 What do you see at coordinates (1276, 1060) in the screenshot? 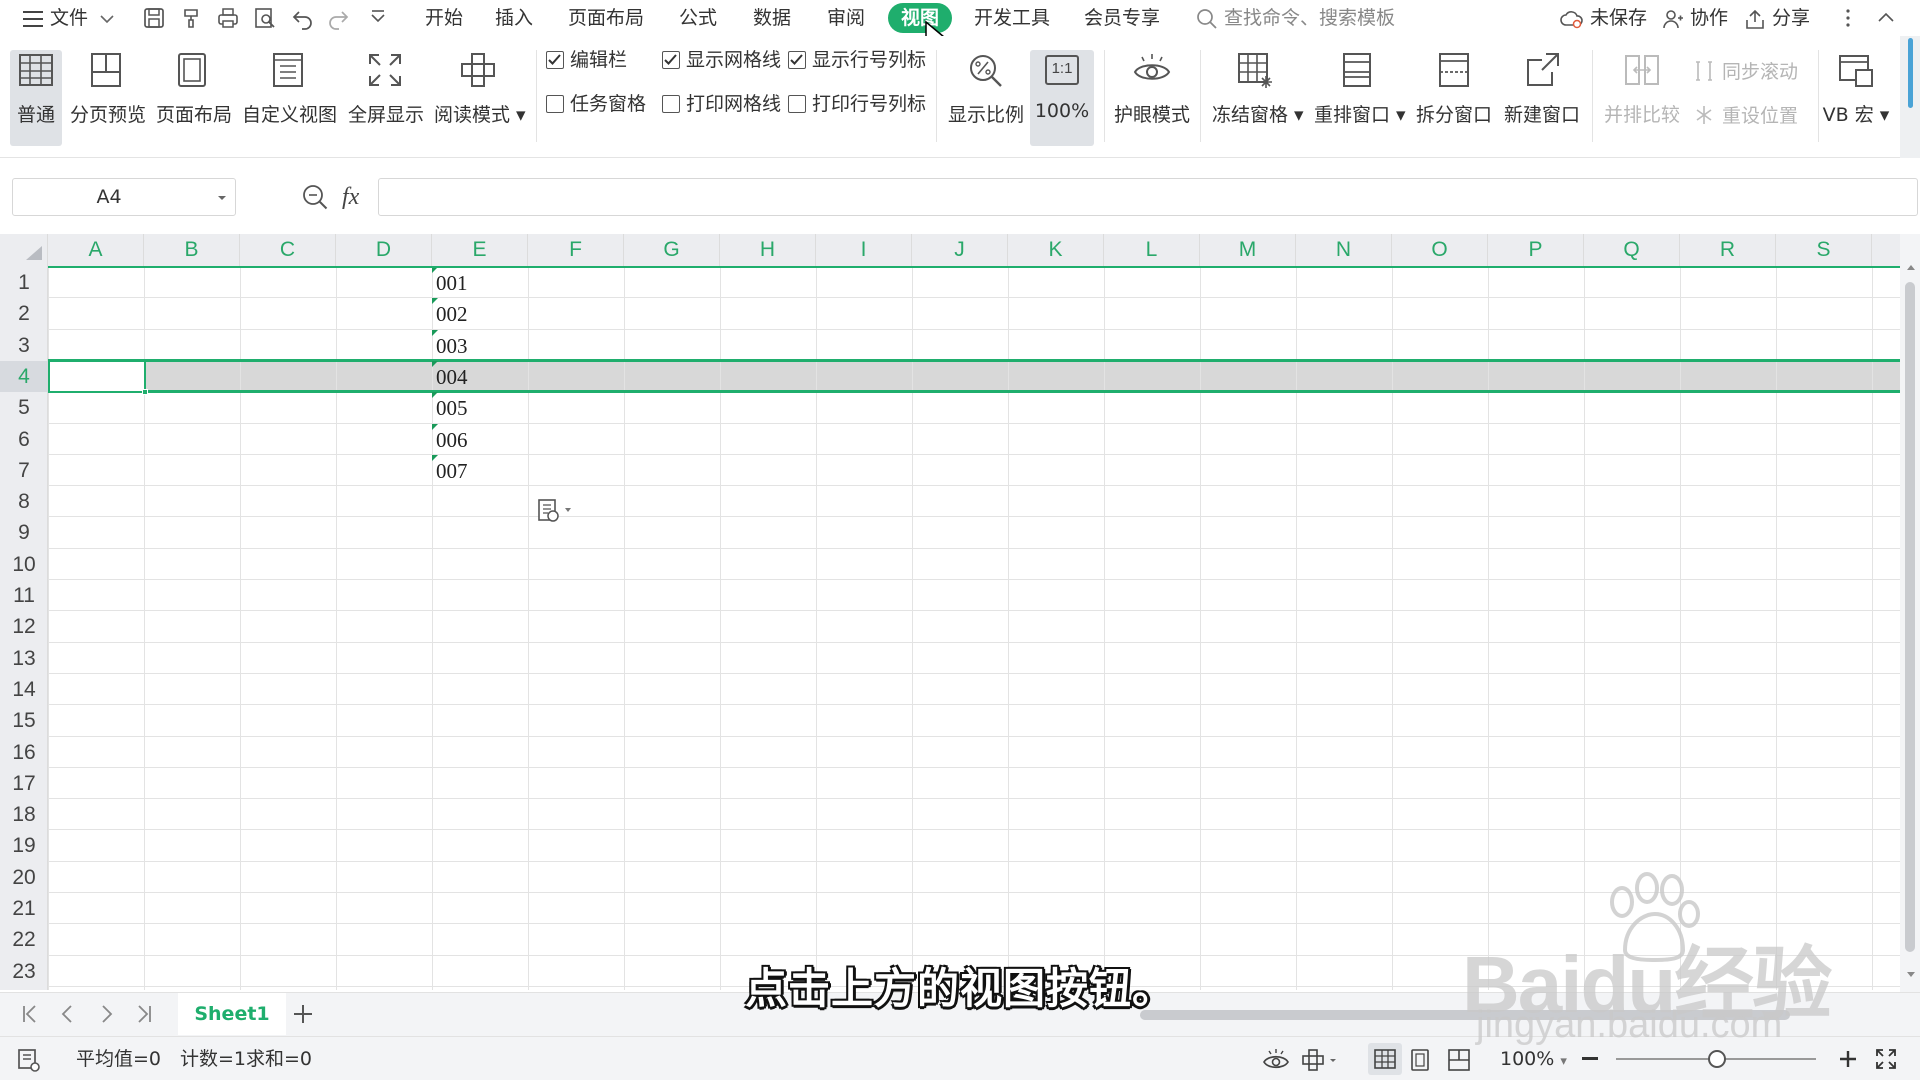
I see `eye-protection-icon` at bounding box center [1276, 1060].